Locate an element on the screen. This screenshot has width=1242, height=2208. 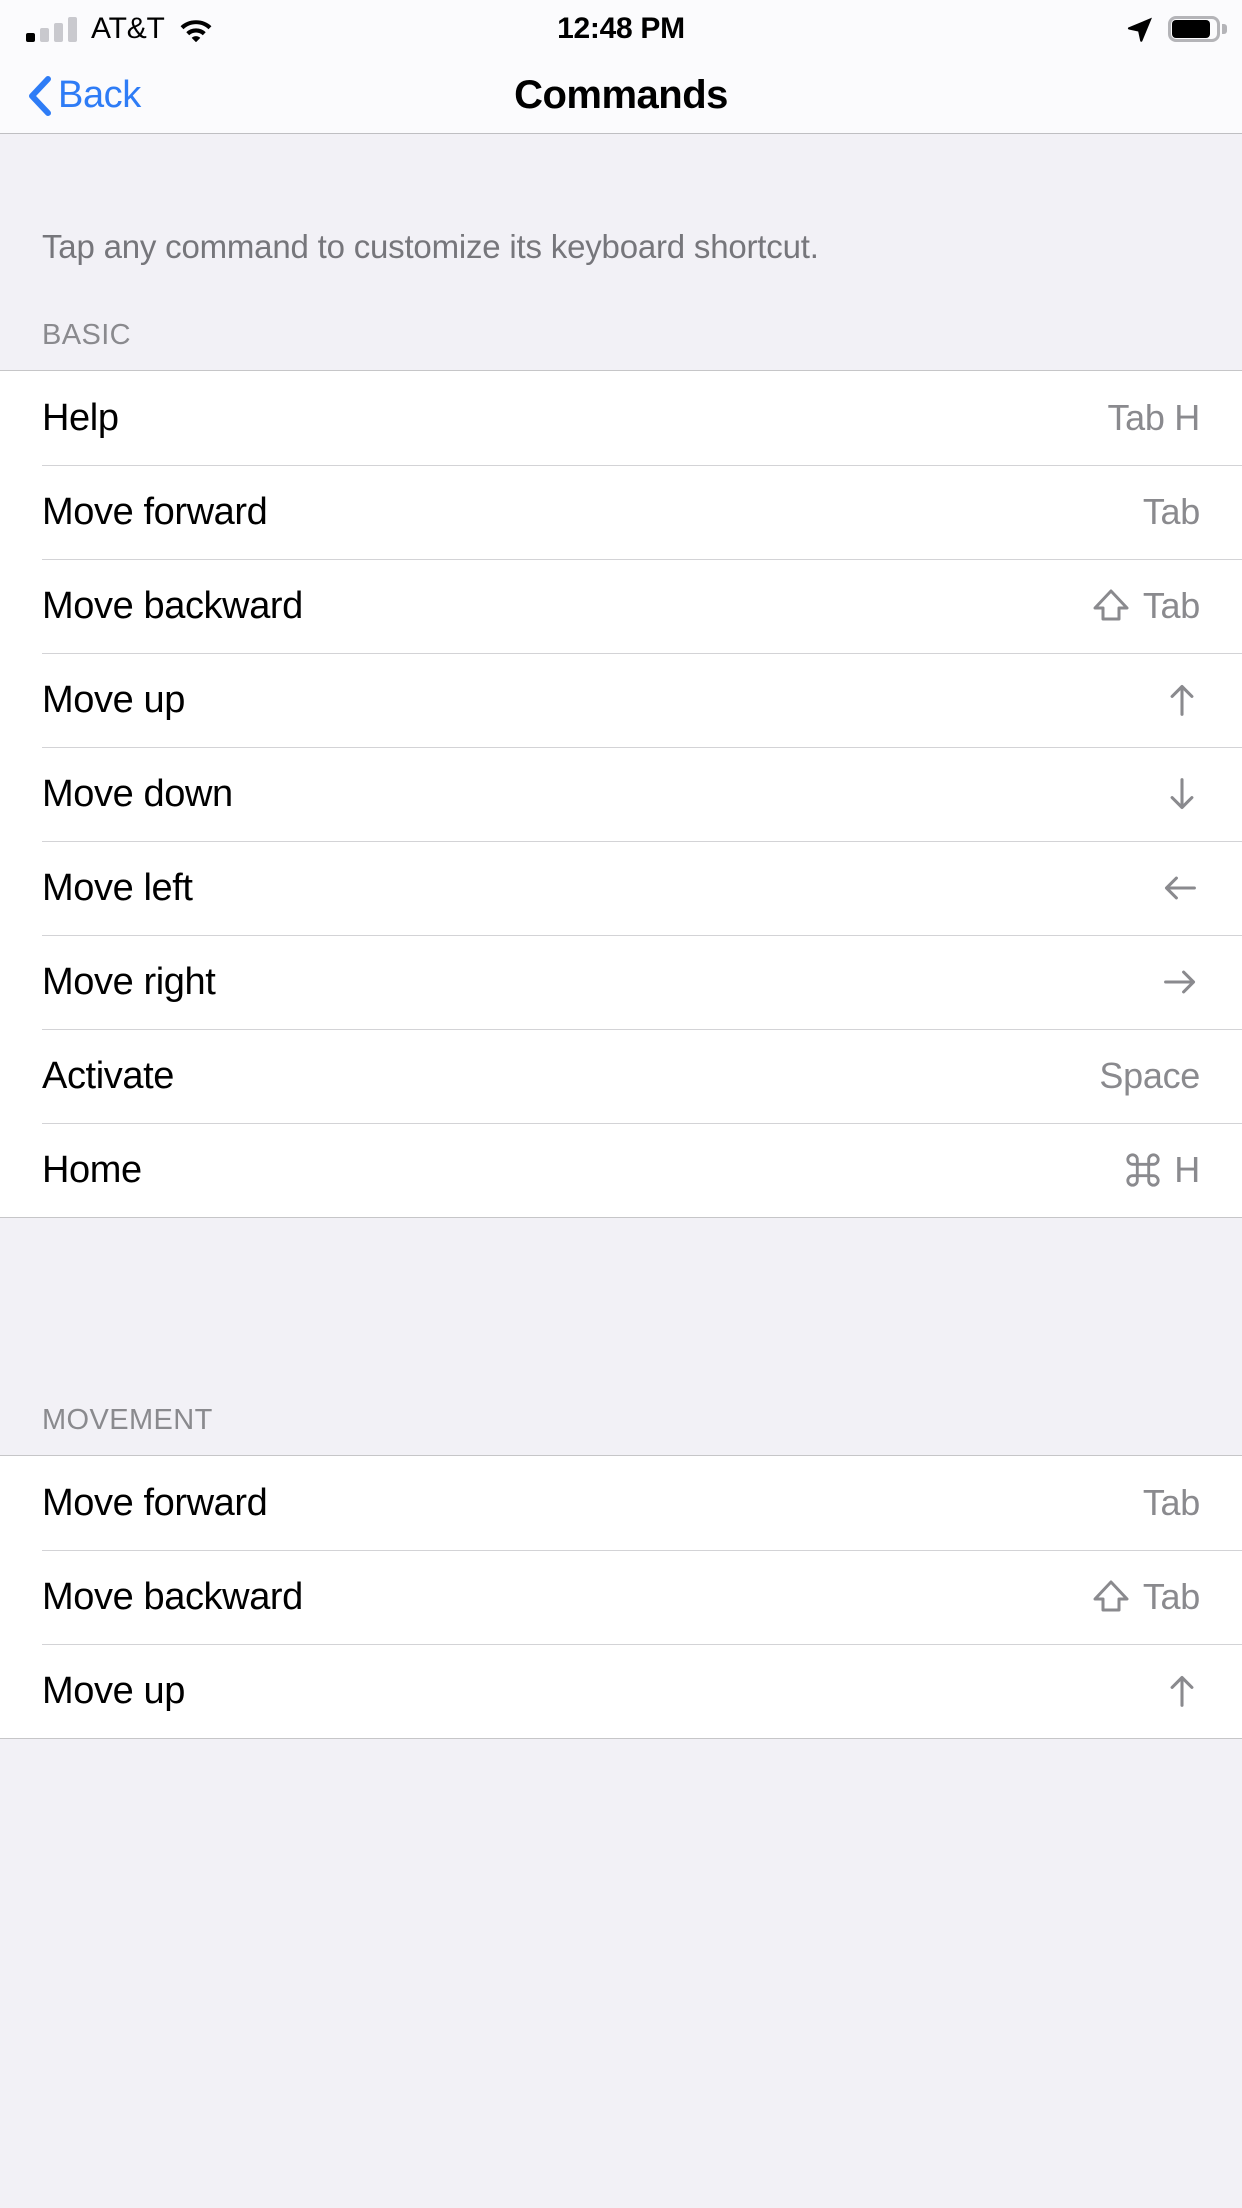
command-row: Home H is located at coordinates (621, 1170).